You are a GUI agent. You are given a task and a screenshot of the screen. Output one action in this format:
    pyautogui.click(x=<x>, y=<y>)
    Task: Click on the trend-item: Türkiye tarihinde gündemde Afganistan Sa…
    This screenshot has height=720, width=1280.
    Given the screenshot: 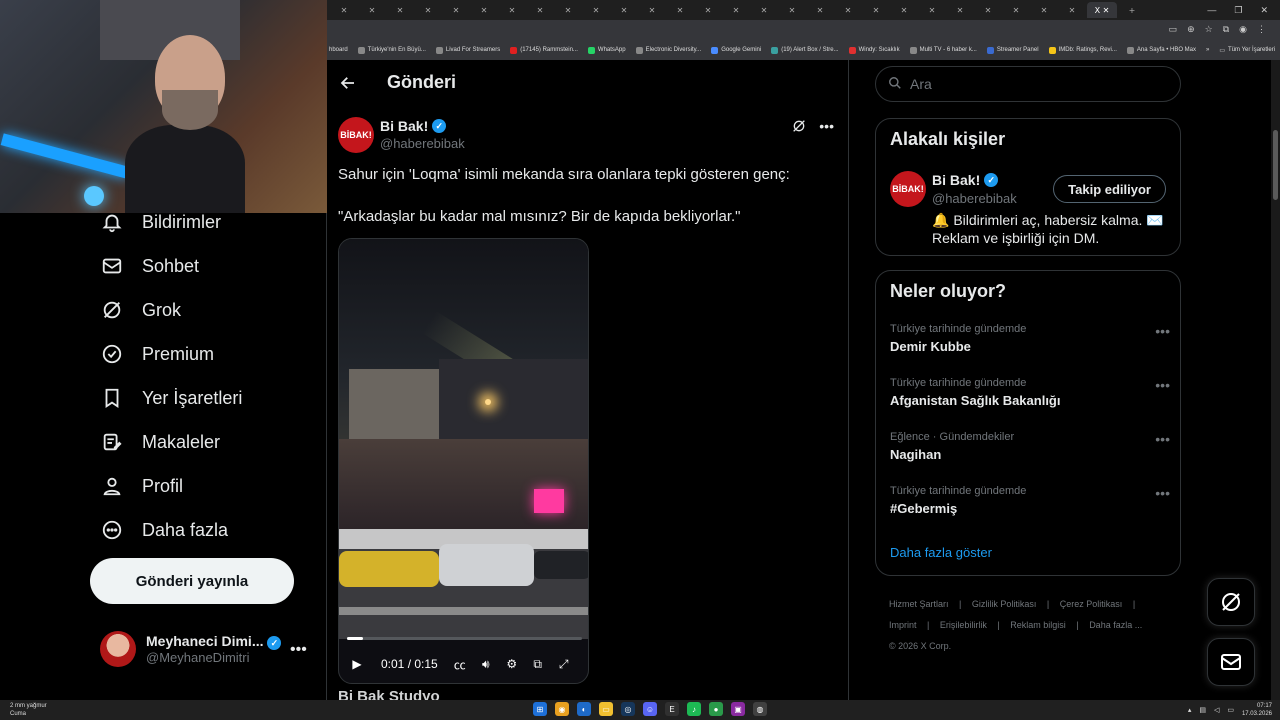 What is the action you would take?
    pyautogui.click(x=1030, y=392)
    